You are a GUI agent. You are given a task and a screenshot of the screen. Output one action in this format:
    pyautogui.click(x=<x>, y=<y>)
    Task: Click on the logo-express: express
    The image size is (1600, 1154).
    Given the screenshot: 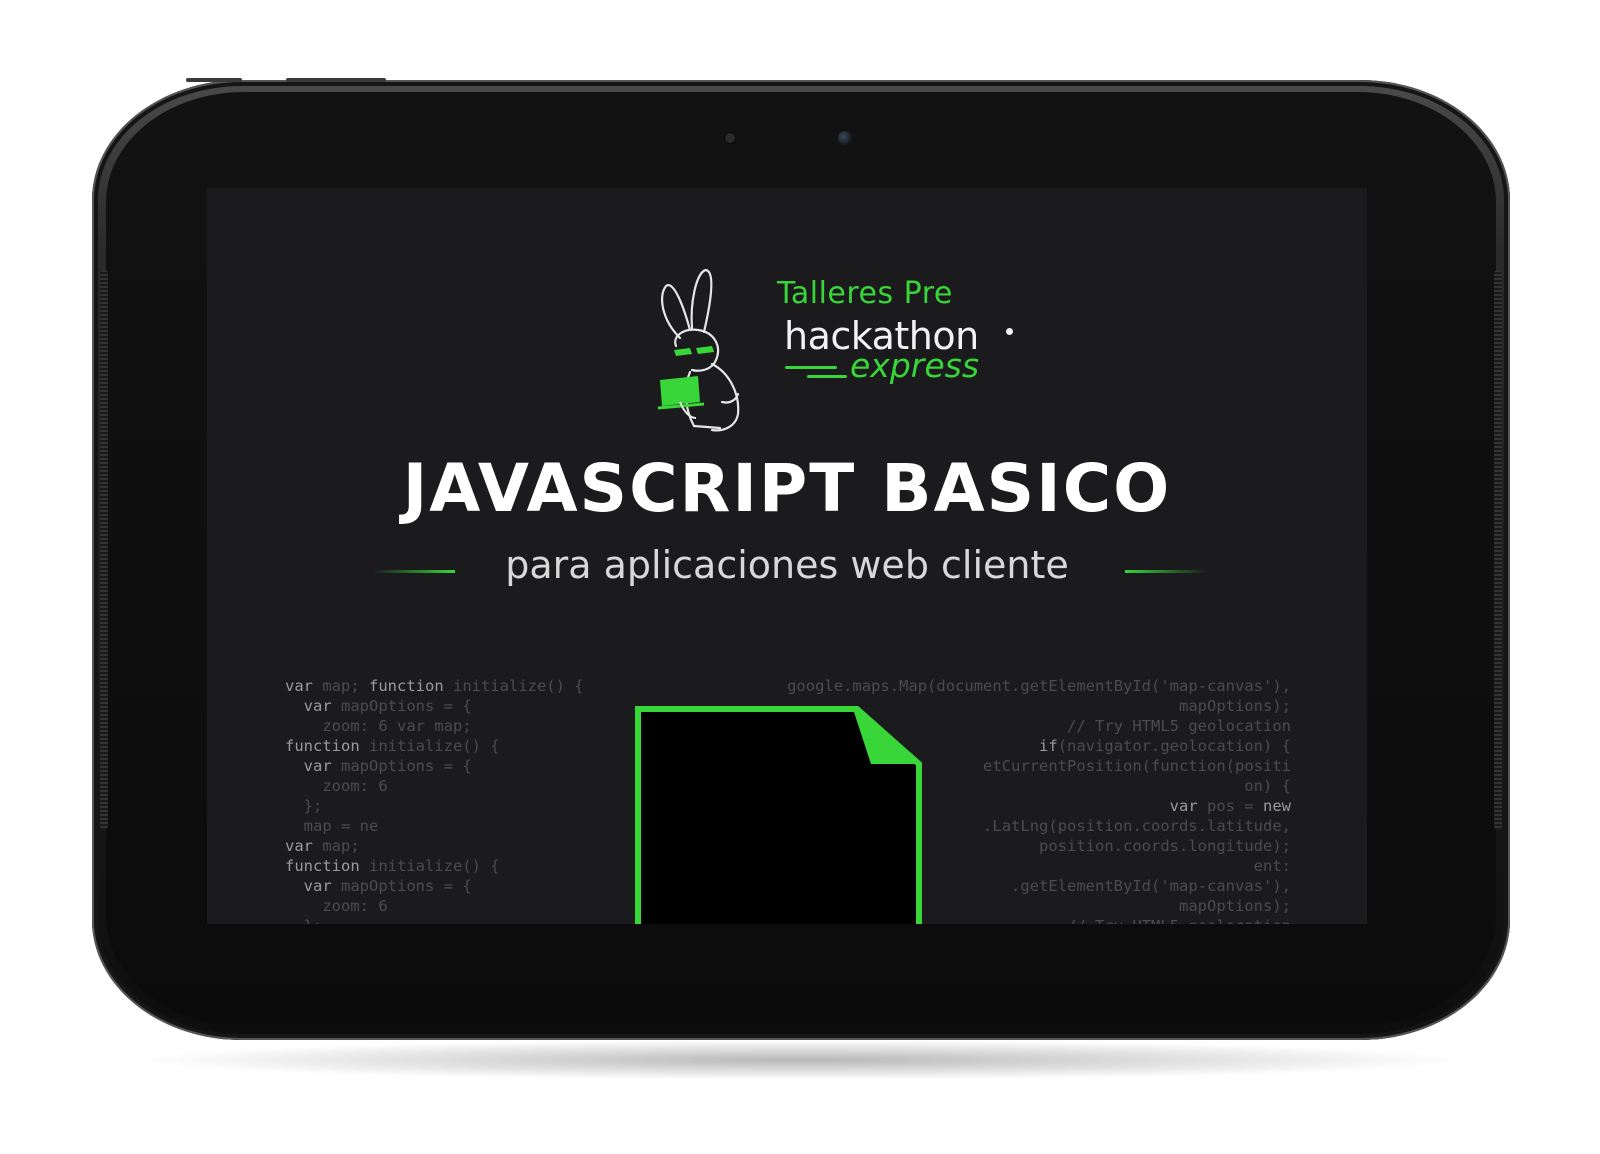 What is the action you would take?
    pyautogui.click(x=915, y=365)
    